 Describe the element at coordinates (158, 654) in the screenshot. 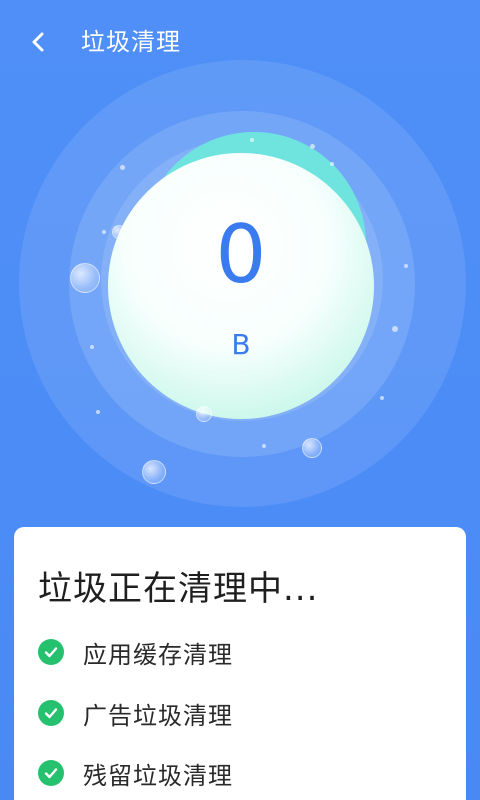

I see `task-label: 应用缓存清理` at that location.